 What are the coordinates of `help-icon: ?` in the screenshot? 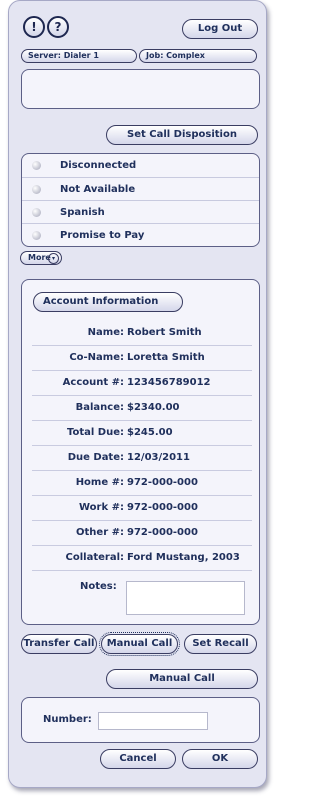 It's located at (58, 27).